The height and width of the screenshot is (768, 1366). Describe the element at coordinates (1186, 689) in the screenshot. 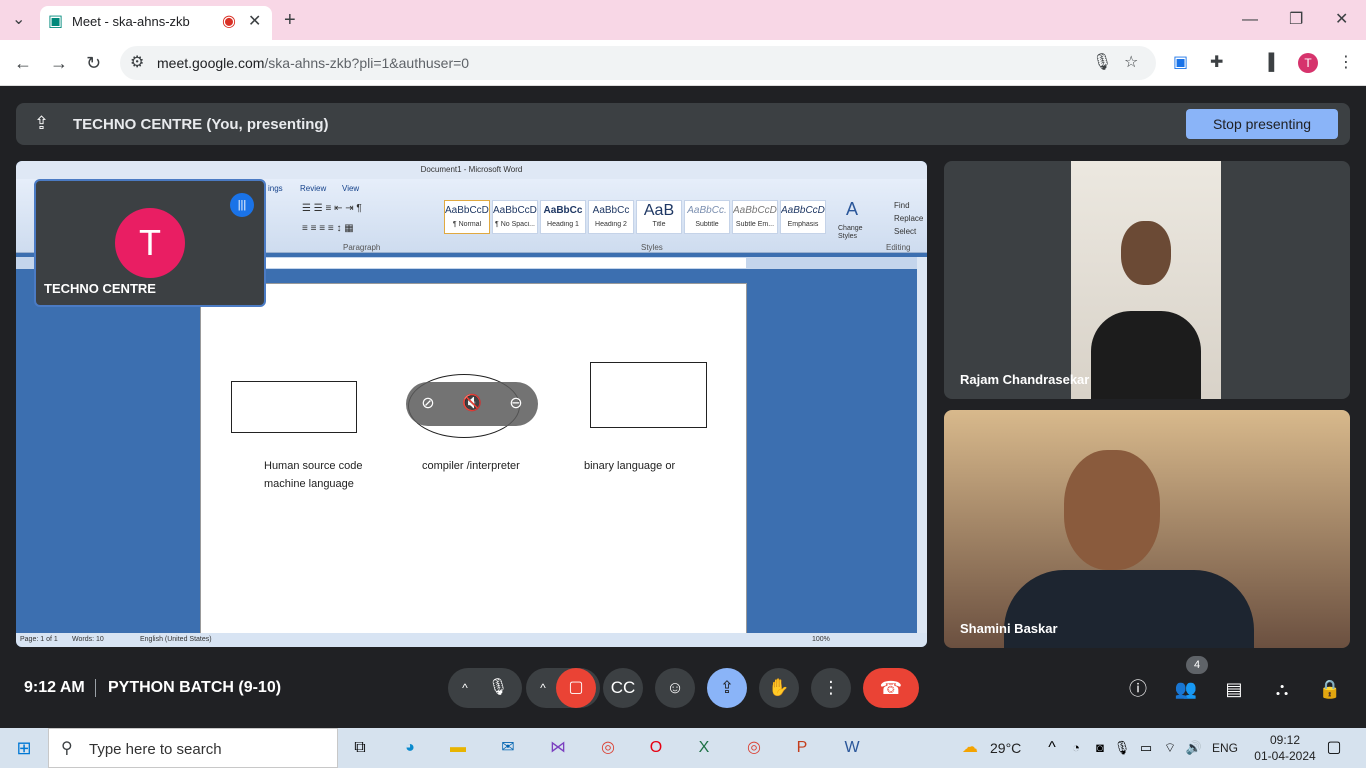

I see `people-icon: 👥` at that location.